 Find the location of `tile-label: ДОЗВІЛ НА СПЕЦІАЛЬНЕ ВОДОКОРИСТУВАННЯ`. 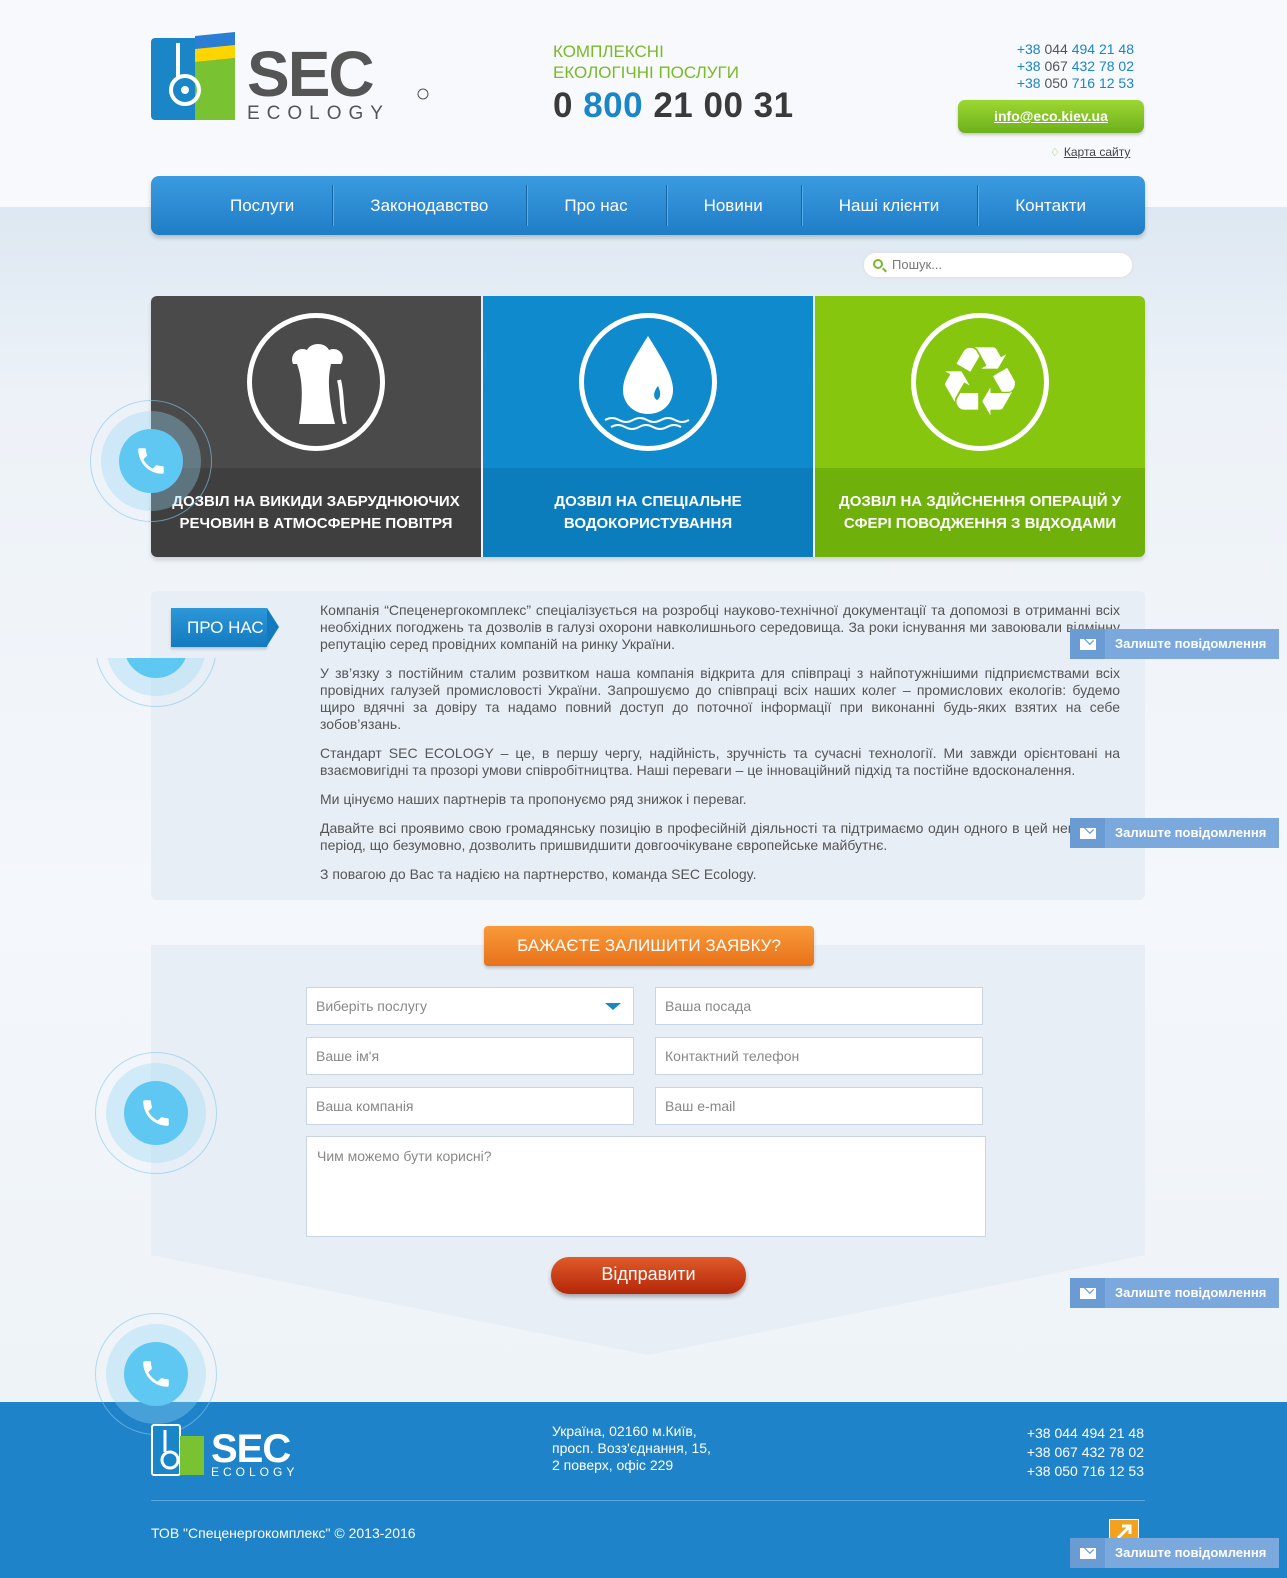

tile-label: ДОЗВІЛ НА СПЕЦІАЛЬНЕ ВОДОКОРИСТУВАННЯ is located at coordinates (648, 512).